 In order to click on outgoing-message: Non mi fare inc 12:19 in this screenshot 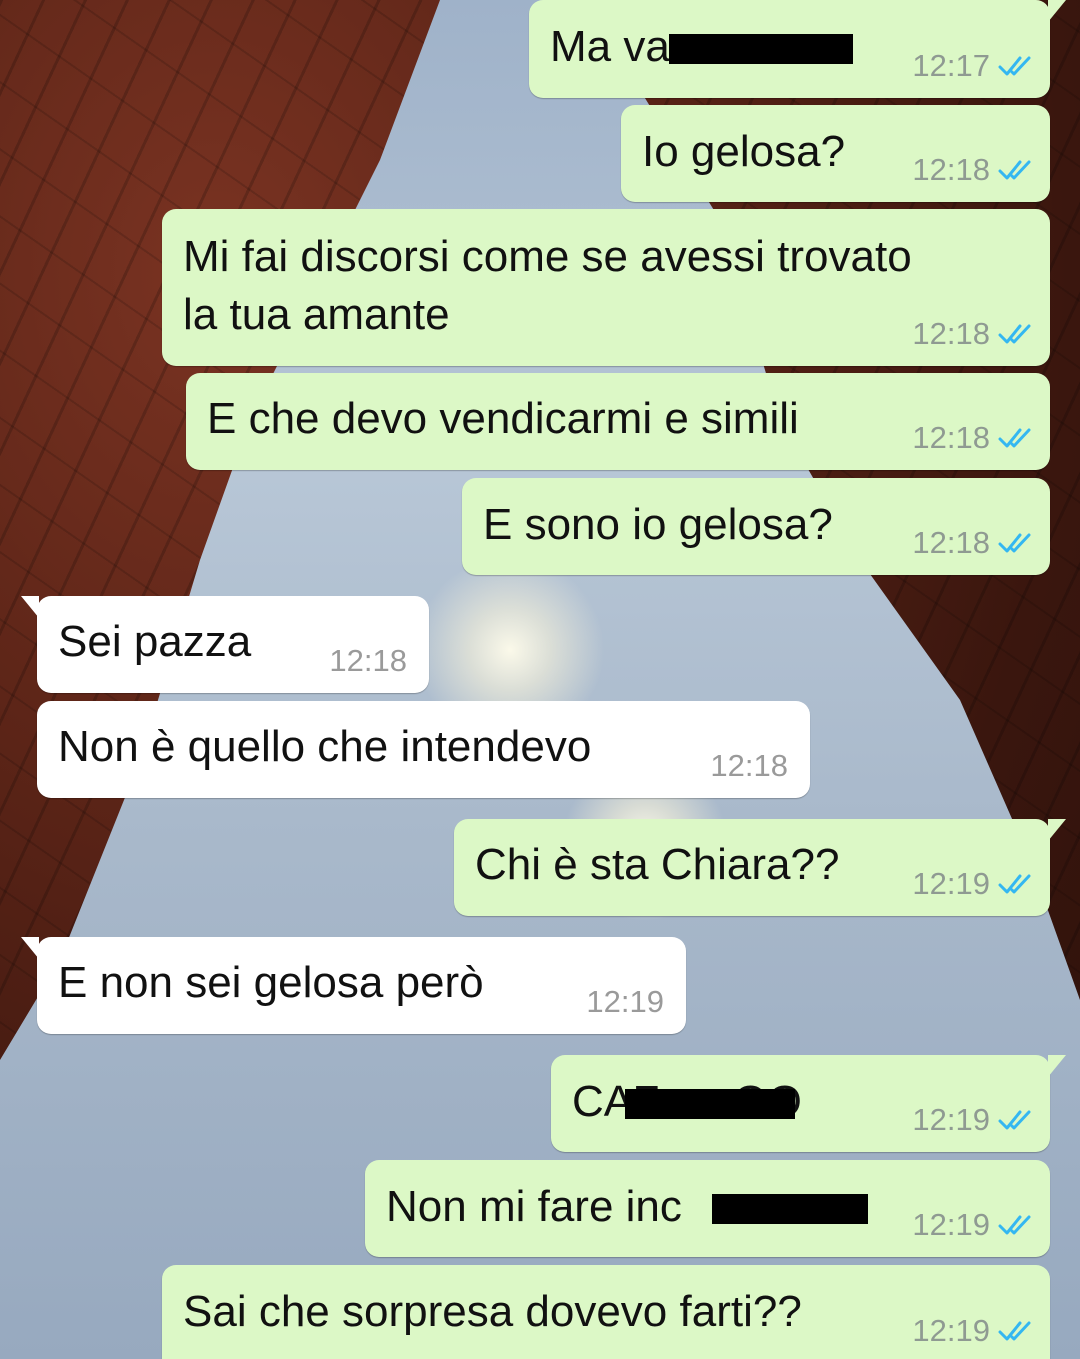, I will do `click(707, 1208)`.